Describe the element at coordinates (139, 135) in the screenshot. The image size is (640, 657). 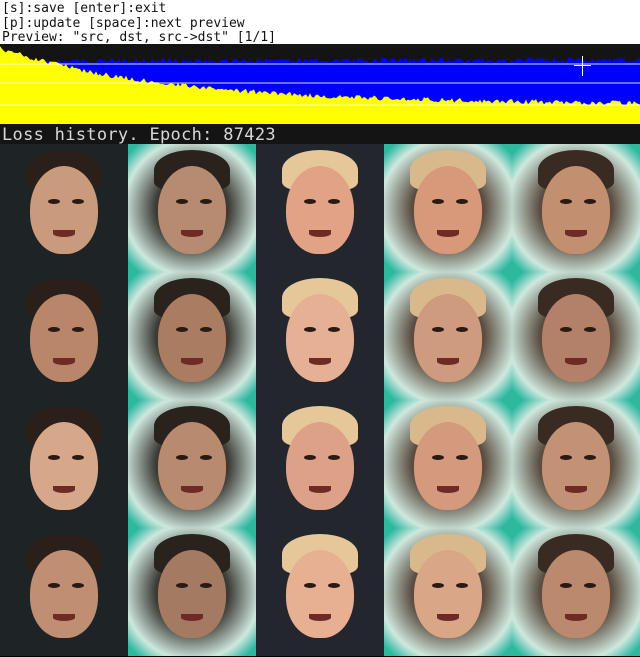
I see `epoch-status-text: Loss history. Epoch: 87423` at that location.